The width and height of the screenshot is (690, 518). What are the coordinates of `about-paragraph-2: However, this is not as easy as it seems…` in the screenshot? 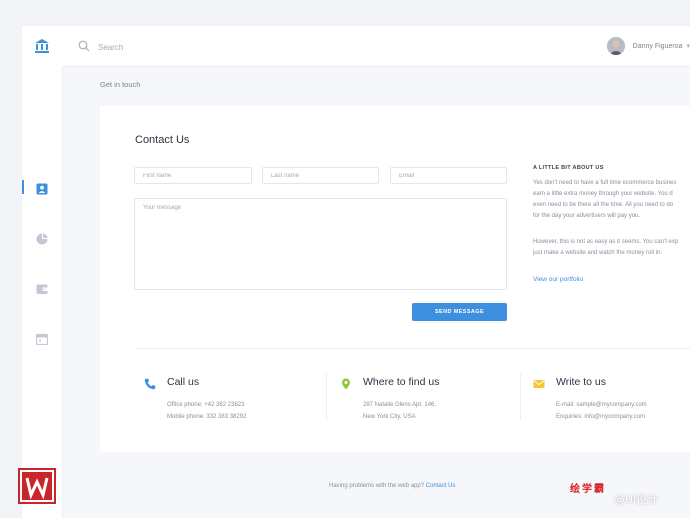 It's located at (611, 248).